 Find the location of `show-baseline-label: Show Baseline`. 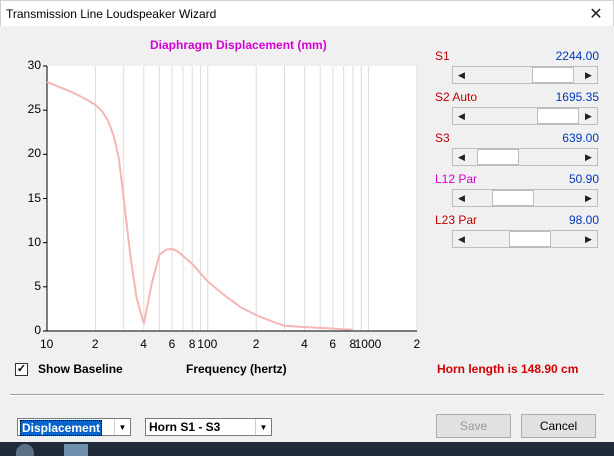

show-baseline-label: Show Baseline is located at coordinates (80, 369).